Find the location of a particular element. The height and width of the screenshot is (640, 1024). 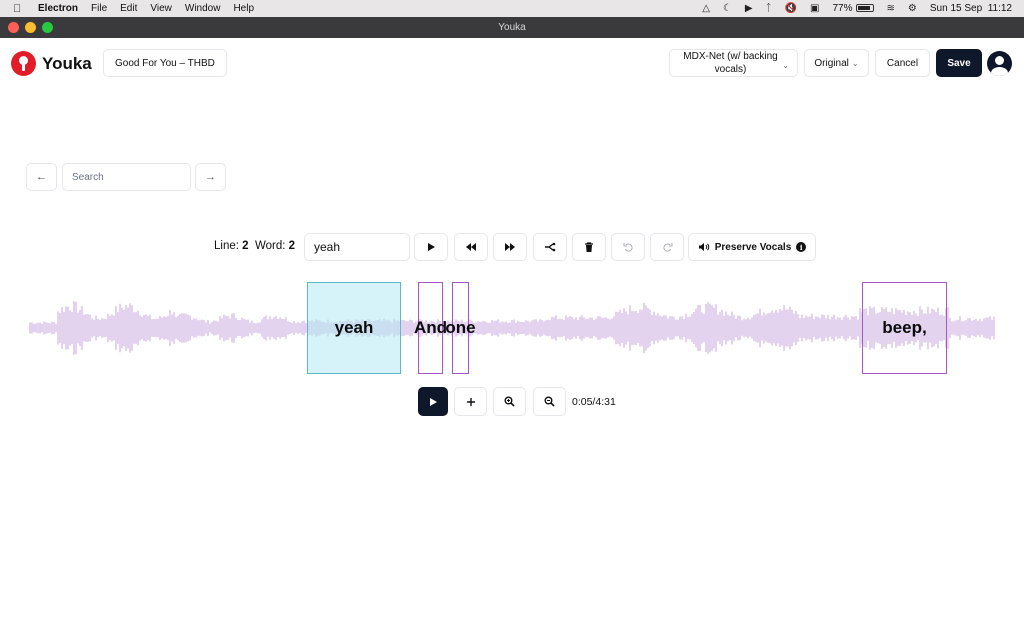

zoom-window-button is located at coordinates (47, 27).